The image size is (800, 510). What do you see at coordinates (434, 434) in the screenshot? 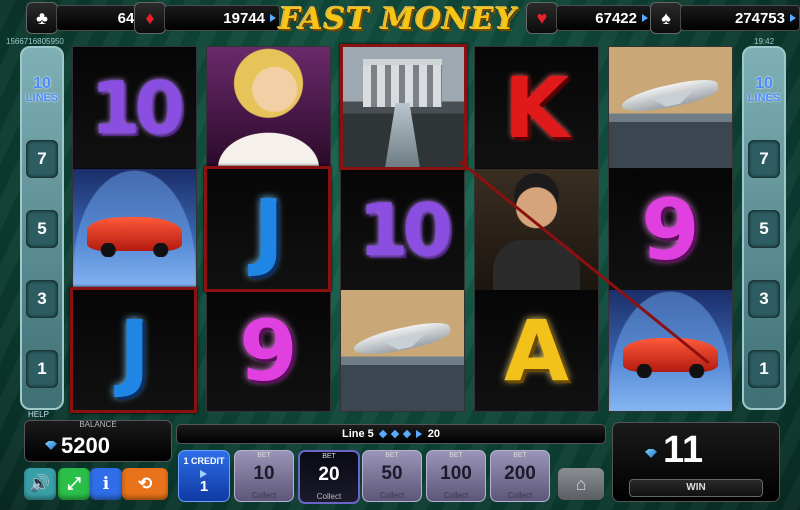
I see `status-amount: 20` at bounding box center [434, 434].